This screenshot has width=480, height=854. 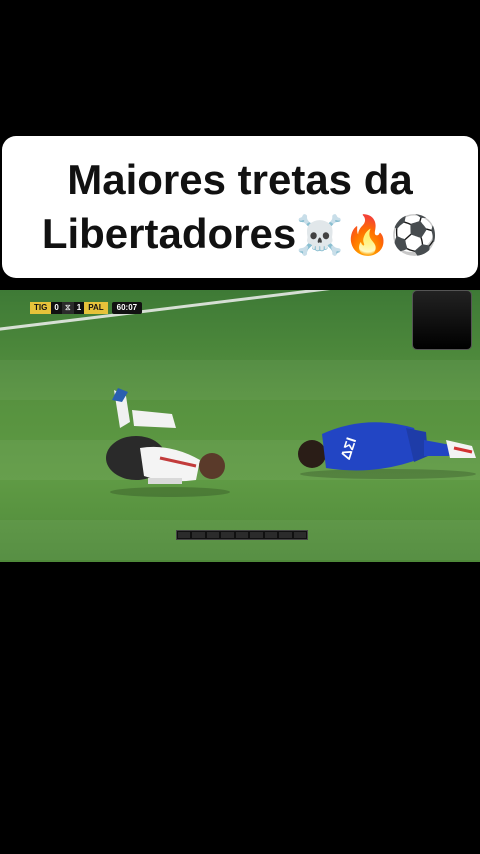 I want to click on scorebug: TIG 0 ⧖ 1 PAL 60:07, so click(x=86, y=308).